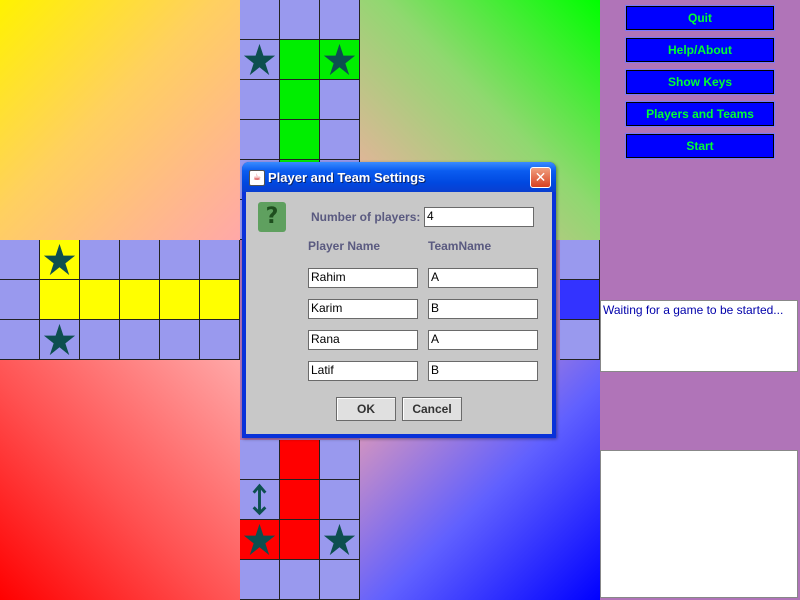 This screenshot has width=800, height=600. Describe the element at coordinates (120, 120) in the screenshot. I see `yellow-home` at that location.